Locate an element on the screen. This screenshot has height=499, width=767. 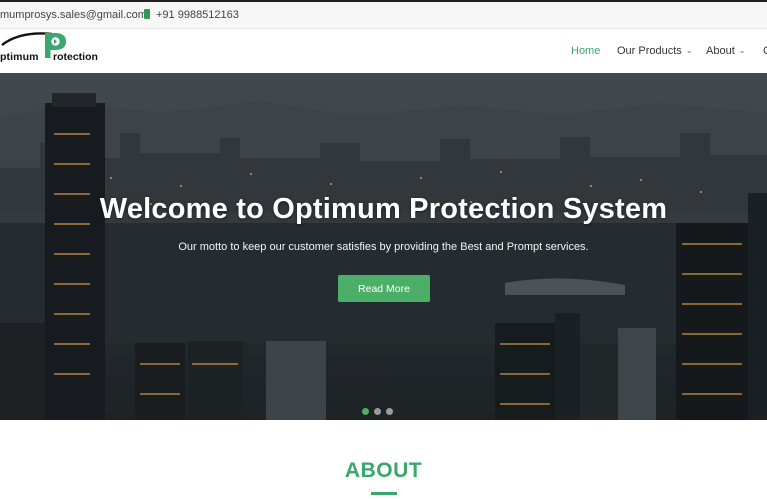
nav-our-products-label: Our Products is located at coordinates (649, 51).